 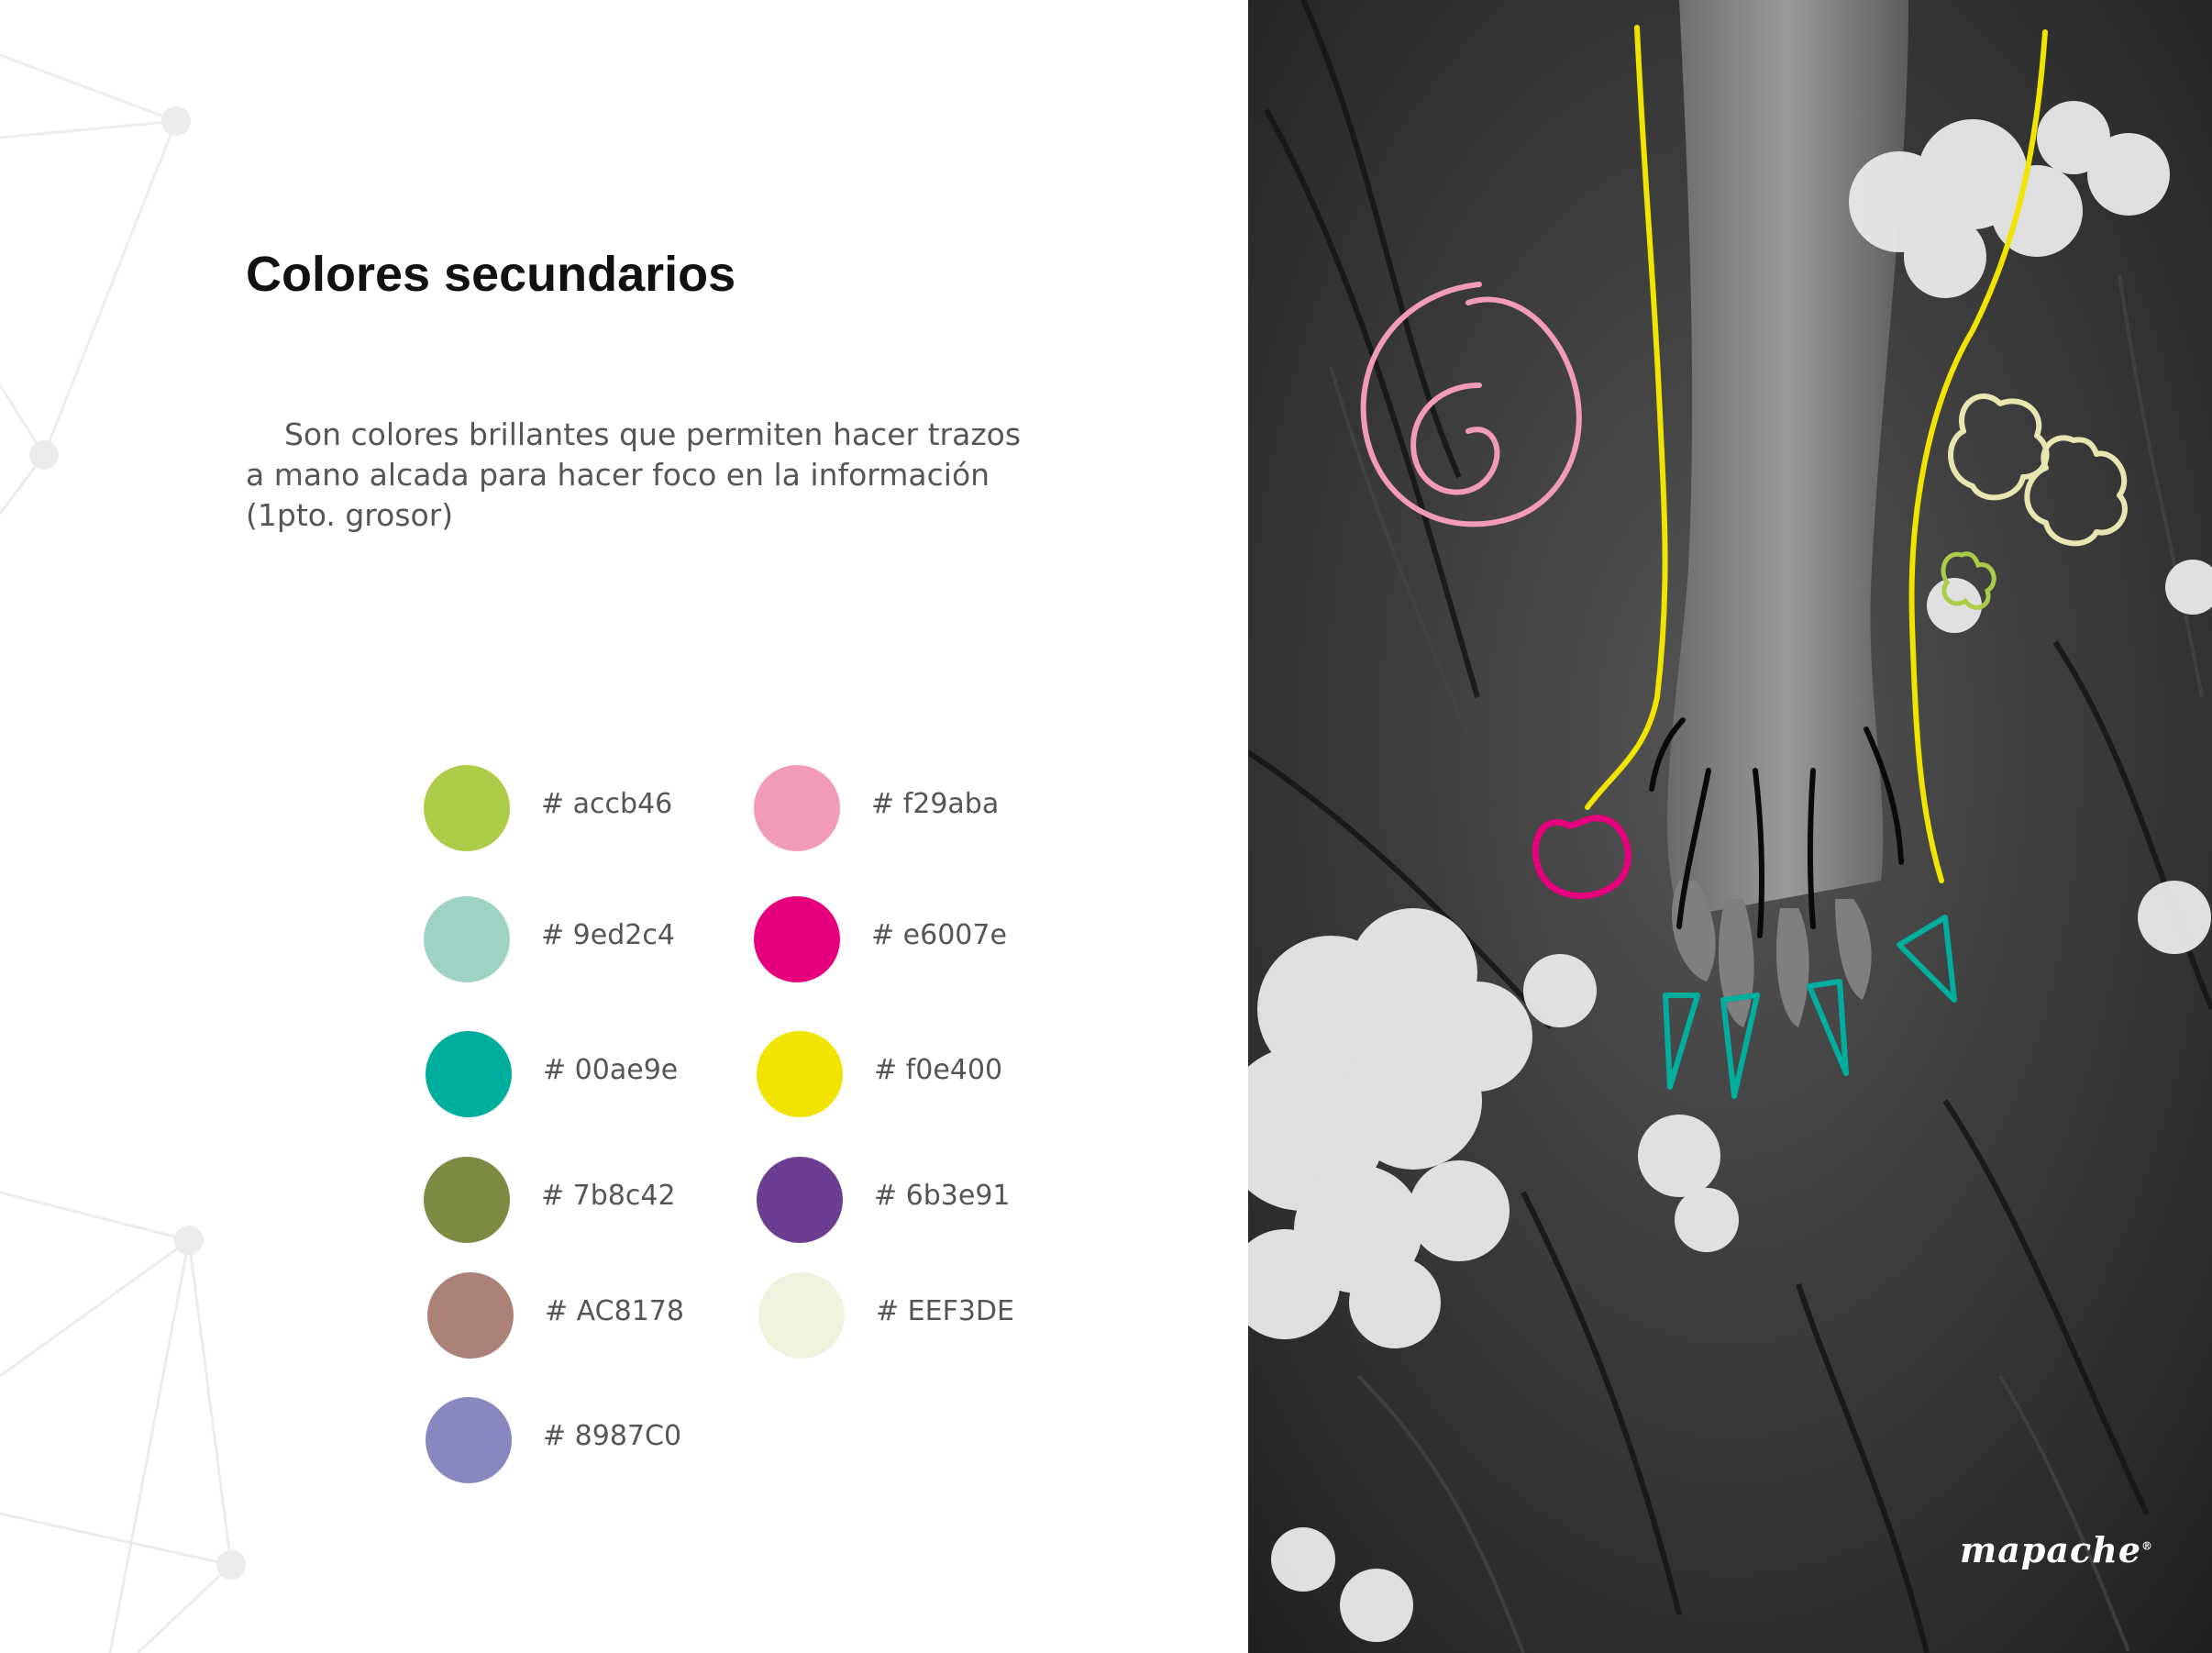 I want to click on registered-mark: ®, so click(x=2147, y=1546).